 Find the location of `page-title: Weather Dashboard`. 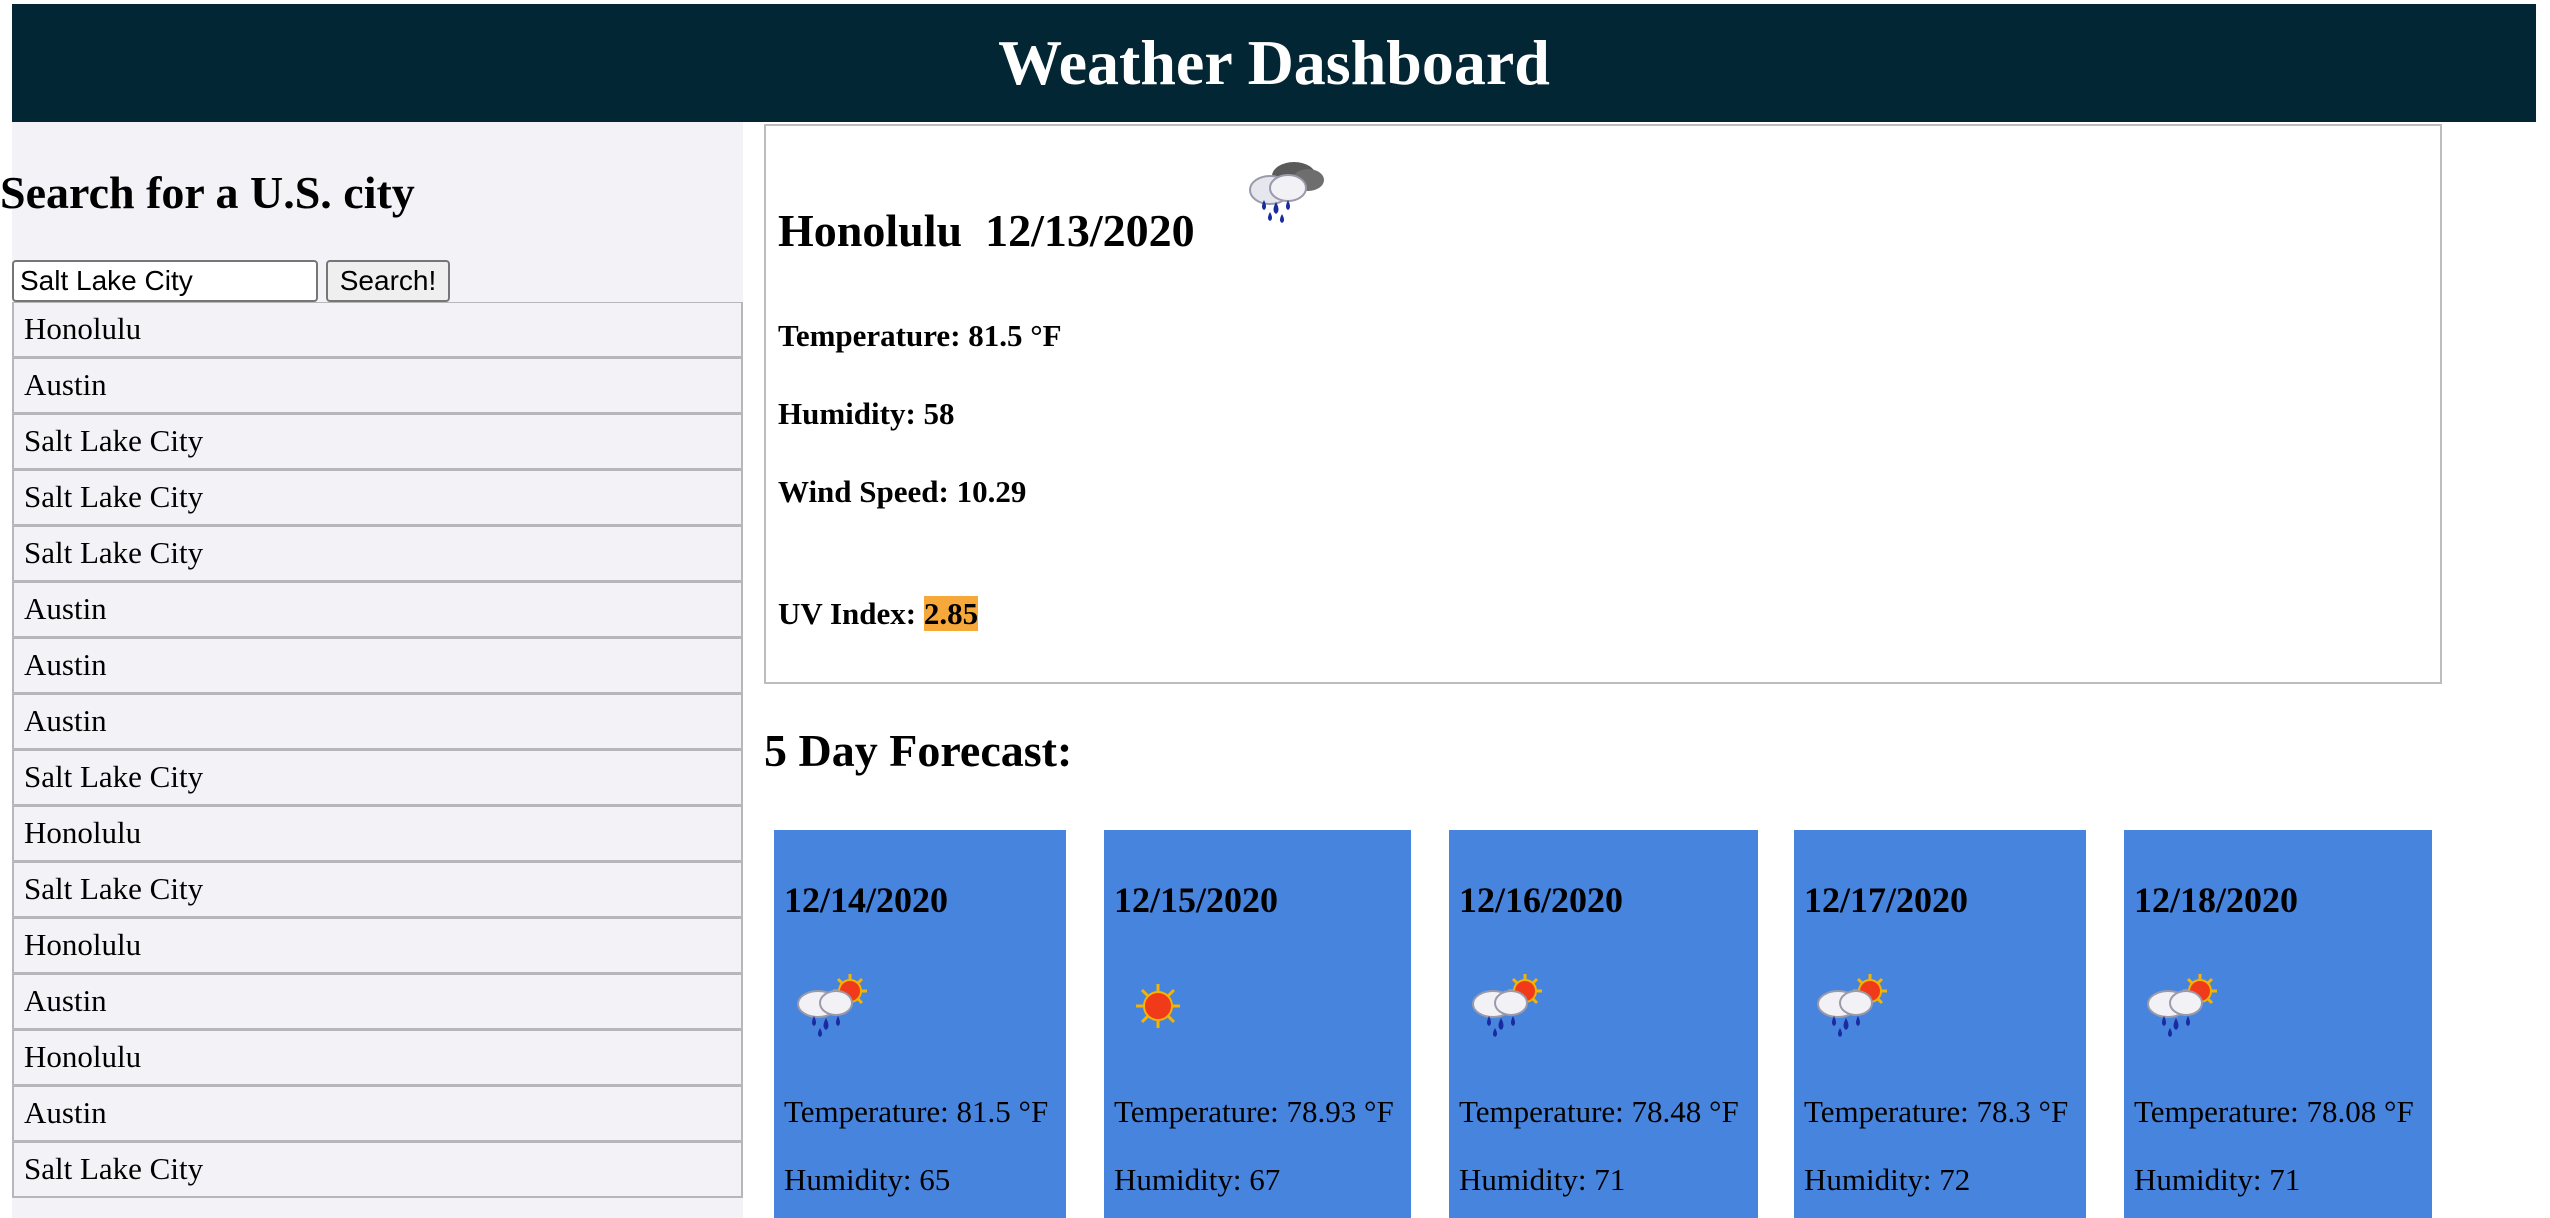

page-title: Weather Dashboard is located at coordinates (1274, 62).